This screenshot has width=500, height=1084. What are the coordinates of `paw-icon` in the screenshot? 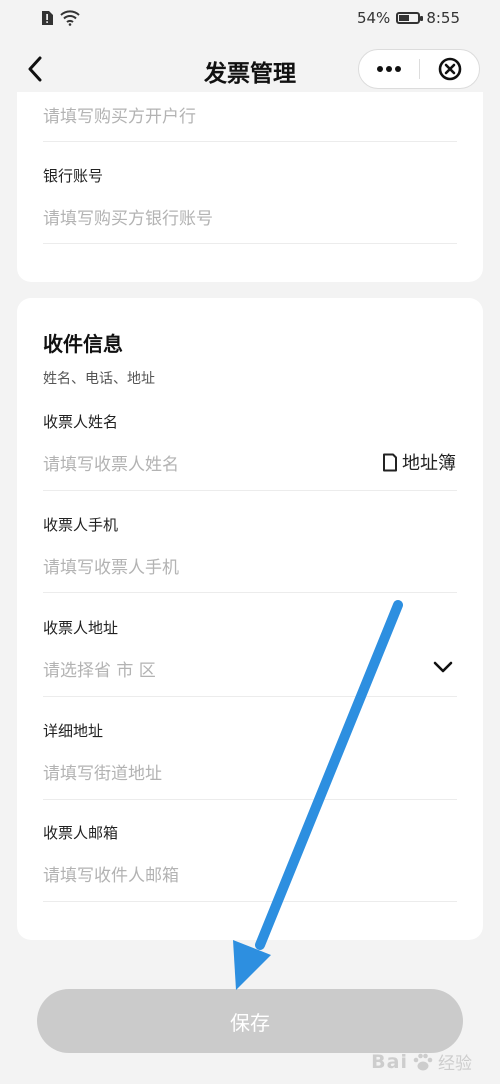 It's located at (423, 1061).